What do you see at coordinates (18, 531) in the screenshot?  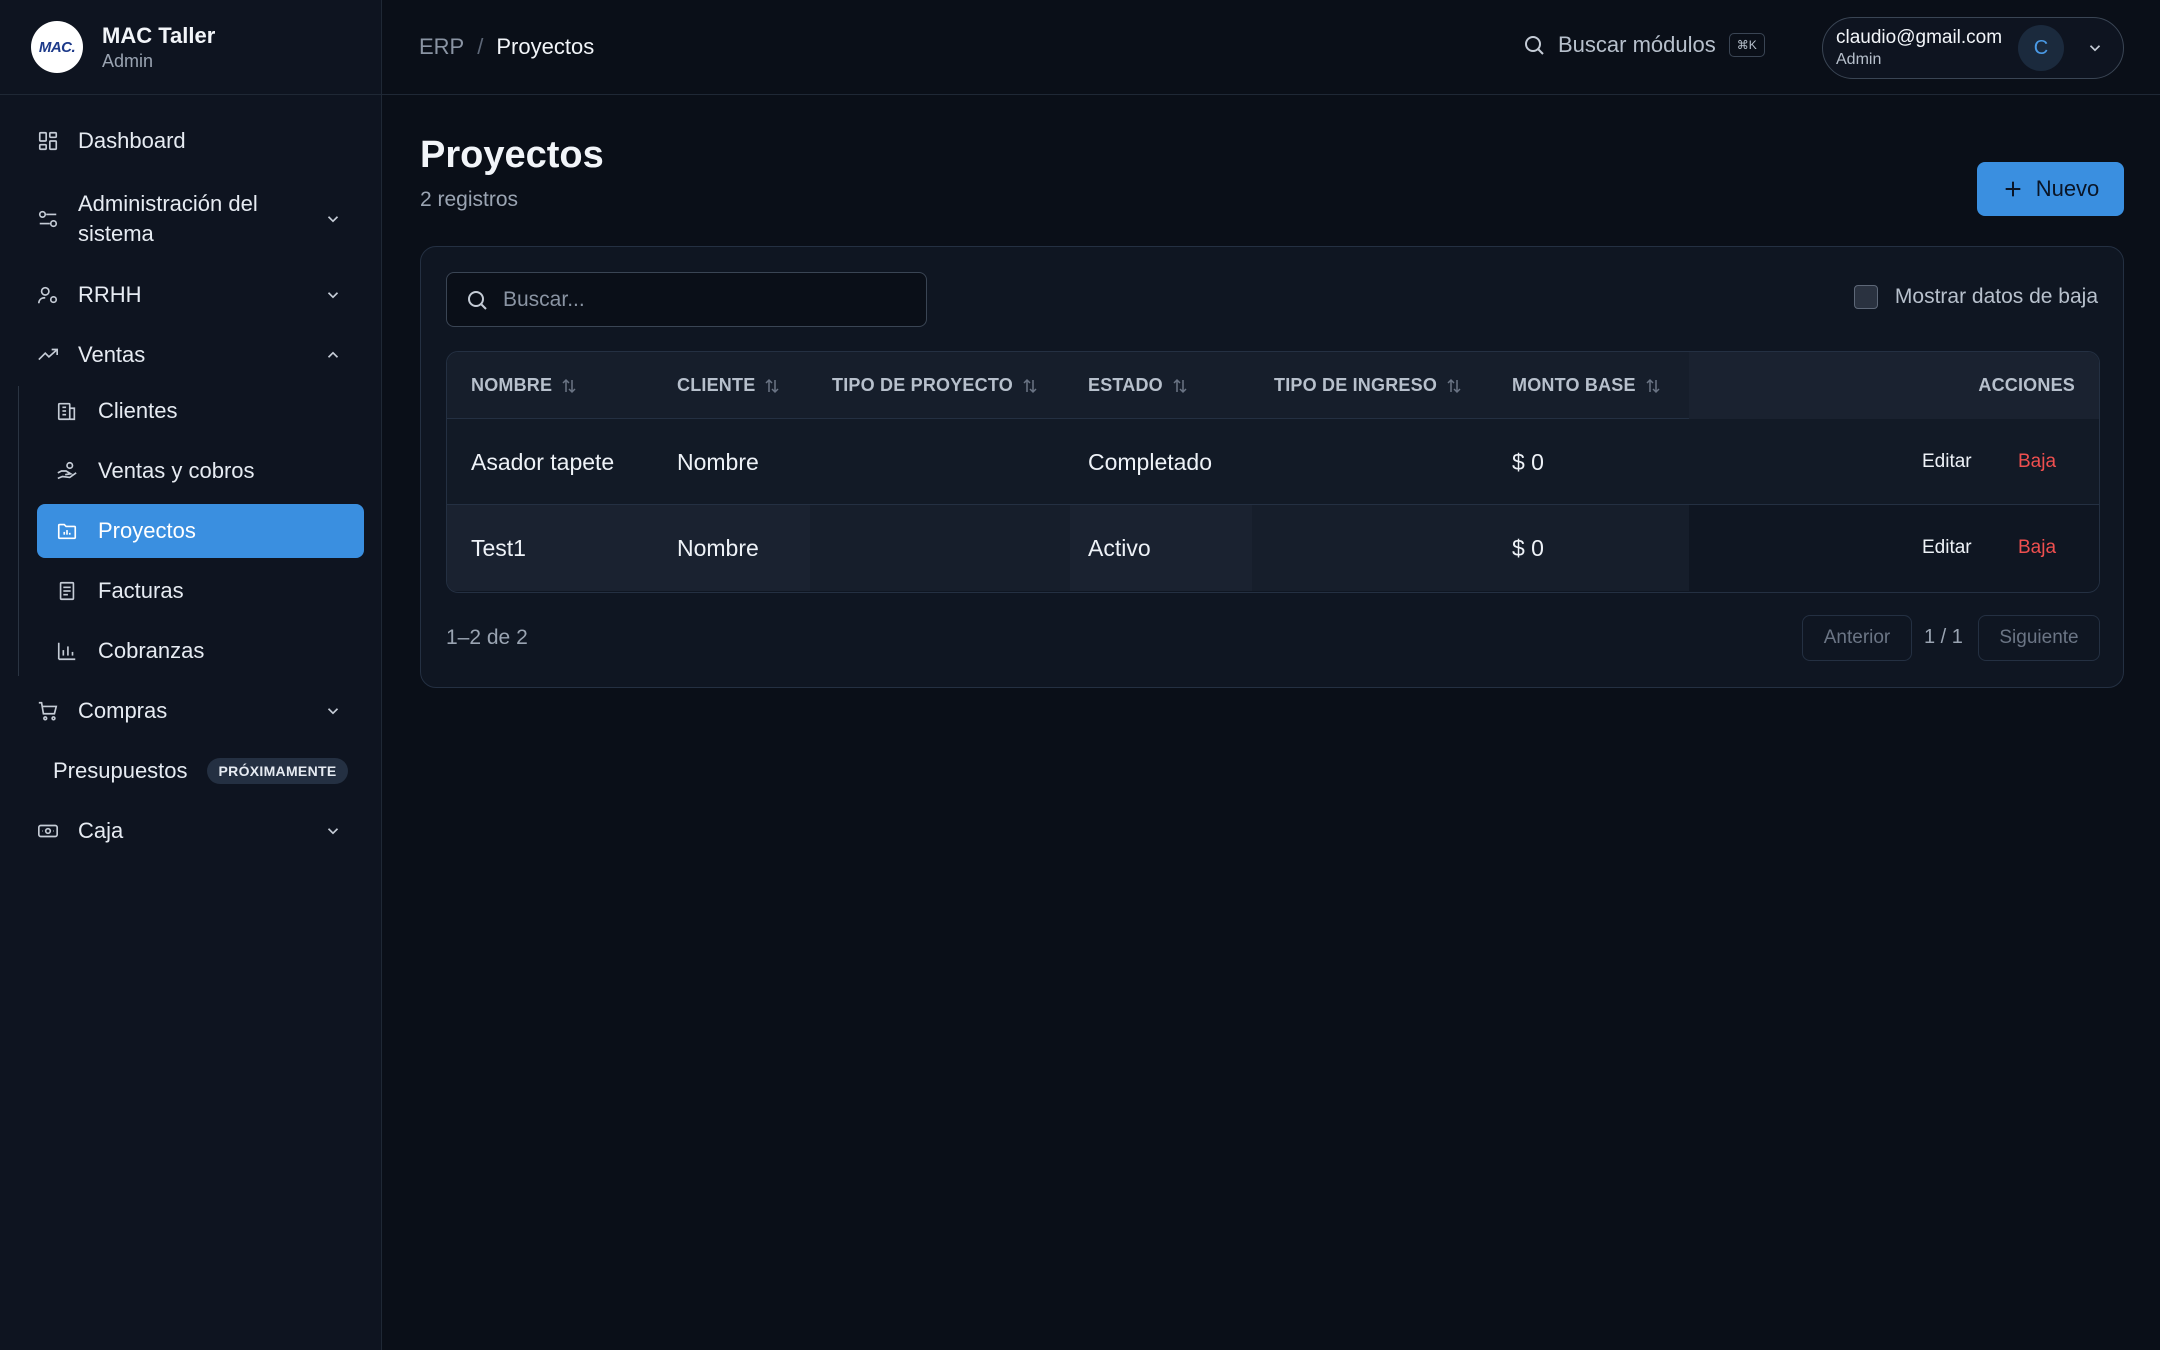 I see `submenu-guide-line` at bounding box center [18, 531].